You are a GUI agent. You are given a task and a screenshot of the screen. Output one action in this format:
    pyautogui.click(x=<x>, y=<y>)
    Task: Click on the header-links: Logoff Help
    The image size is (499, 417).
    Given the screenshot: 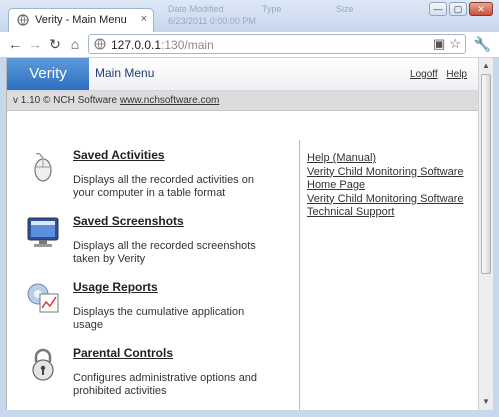 What is the action you would take?
    pyautogui.click(x=435, y=74)
    